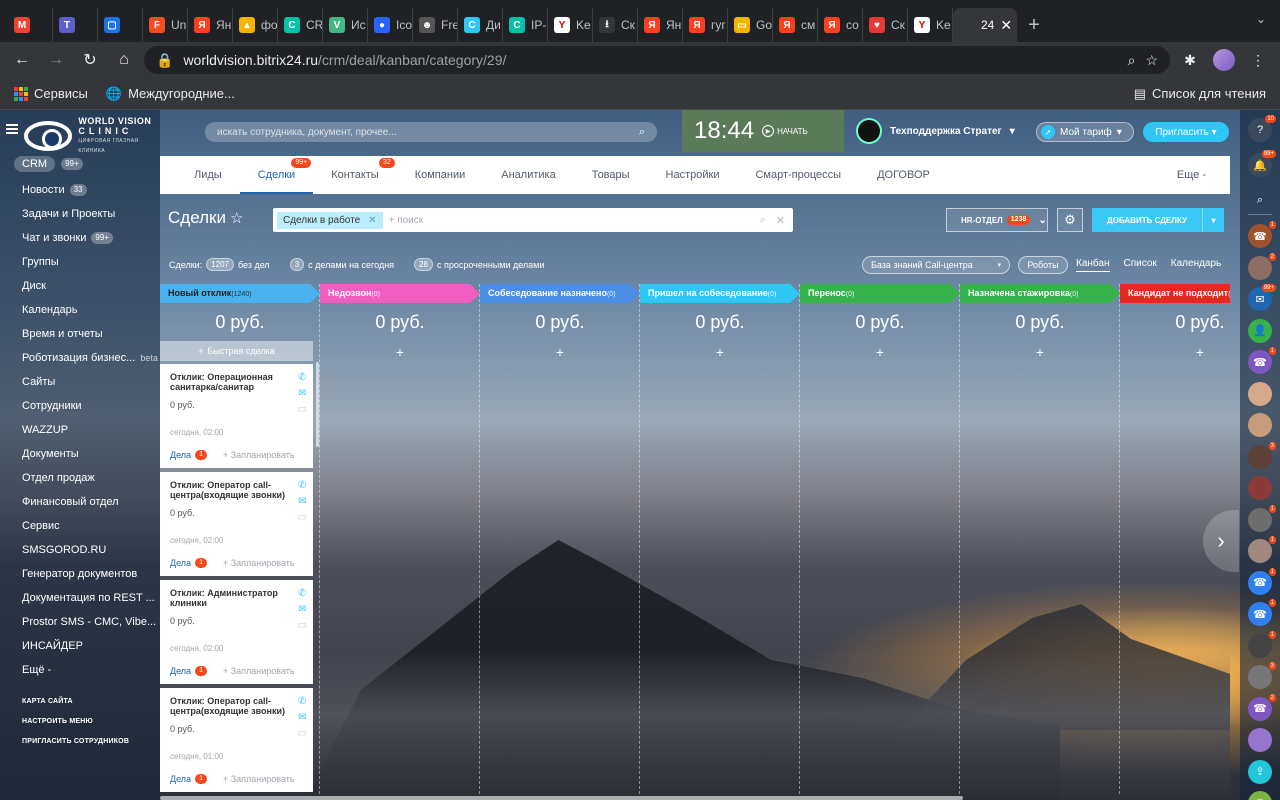 The image size is (1280, 800). Describe the element at coordinates (300, 25) in the screenshot. I see `browser-tab: C CR` at that location.